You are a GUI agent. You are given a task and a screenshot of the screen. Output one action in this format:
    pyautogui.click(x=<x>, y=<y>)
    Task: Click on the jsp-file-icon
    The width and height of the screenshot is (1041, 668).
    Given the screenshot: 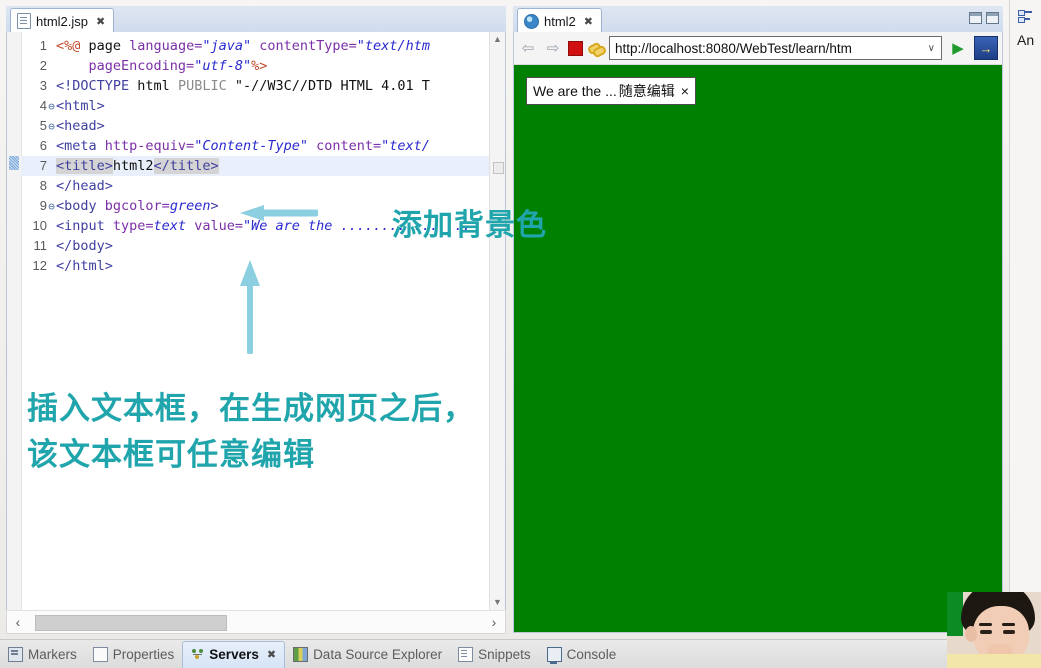 What is the action you would take?
    pyautogui.click(x=24, y=21)
    